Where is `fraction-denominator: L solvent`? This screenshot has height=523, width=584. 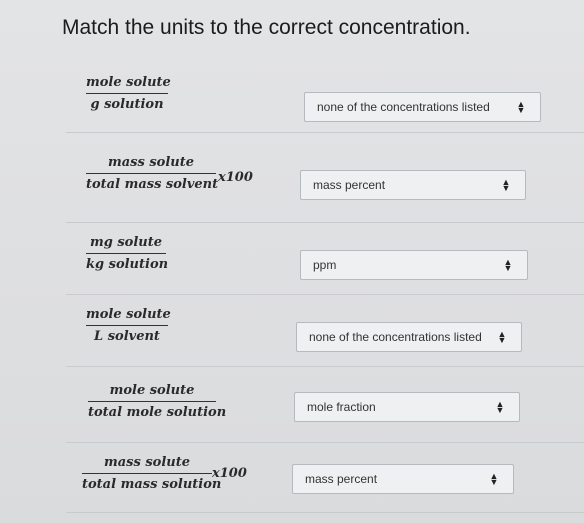 fraction-denominator: L solvent is located at coordinates (127, 336).